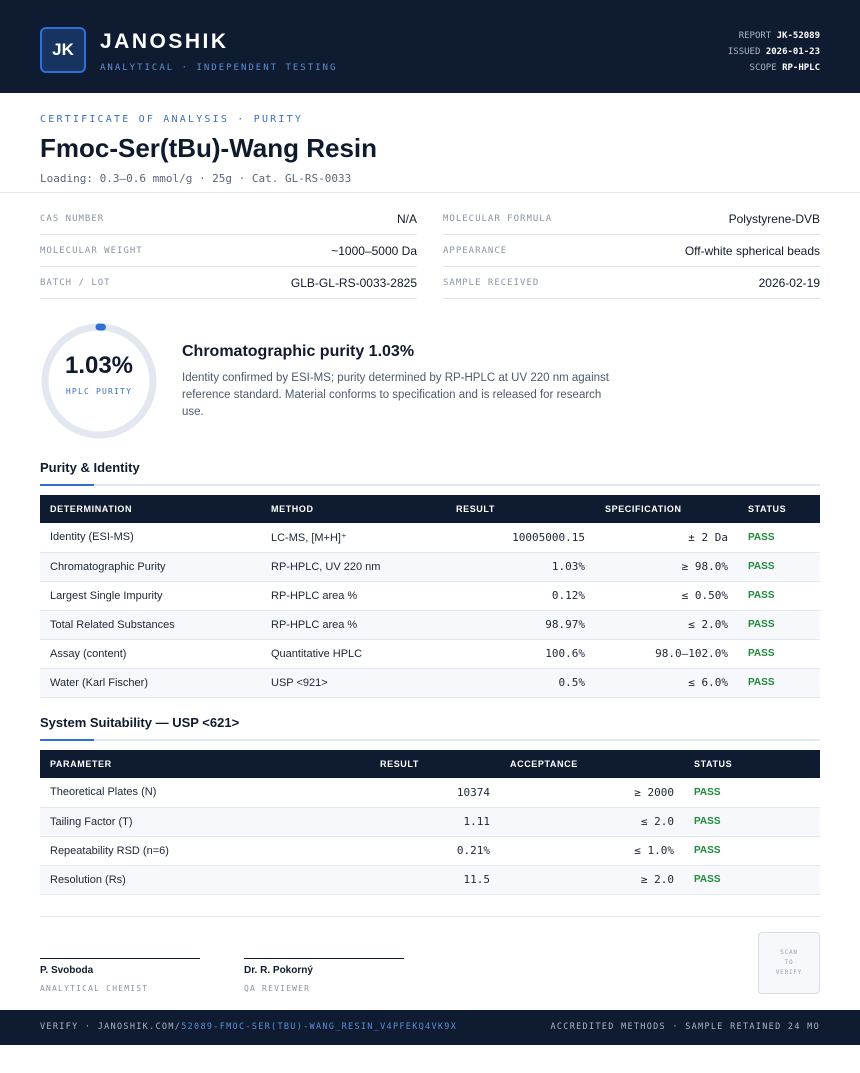  I want to click on purity-heading: Chromatographic purity 1.03%, so click(298, 351).